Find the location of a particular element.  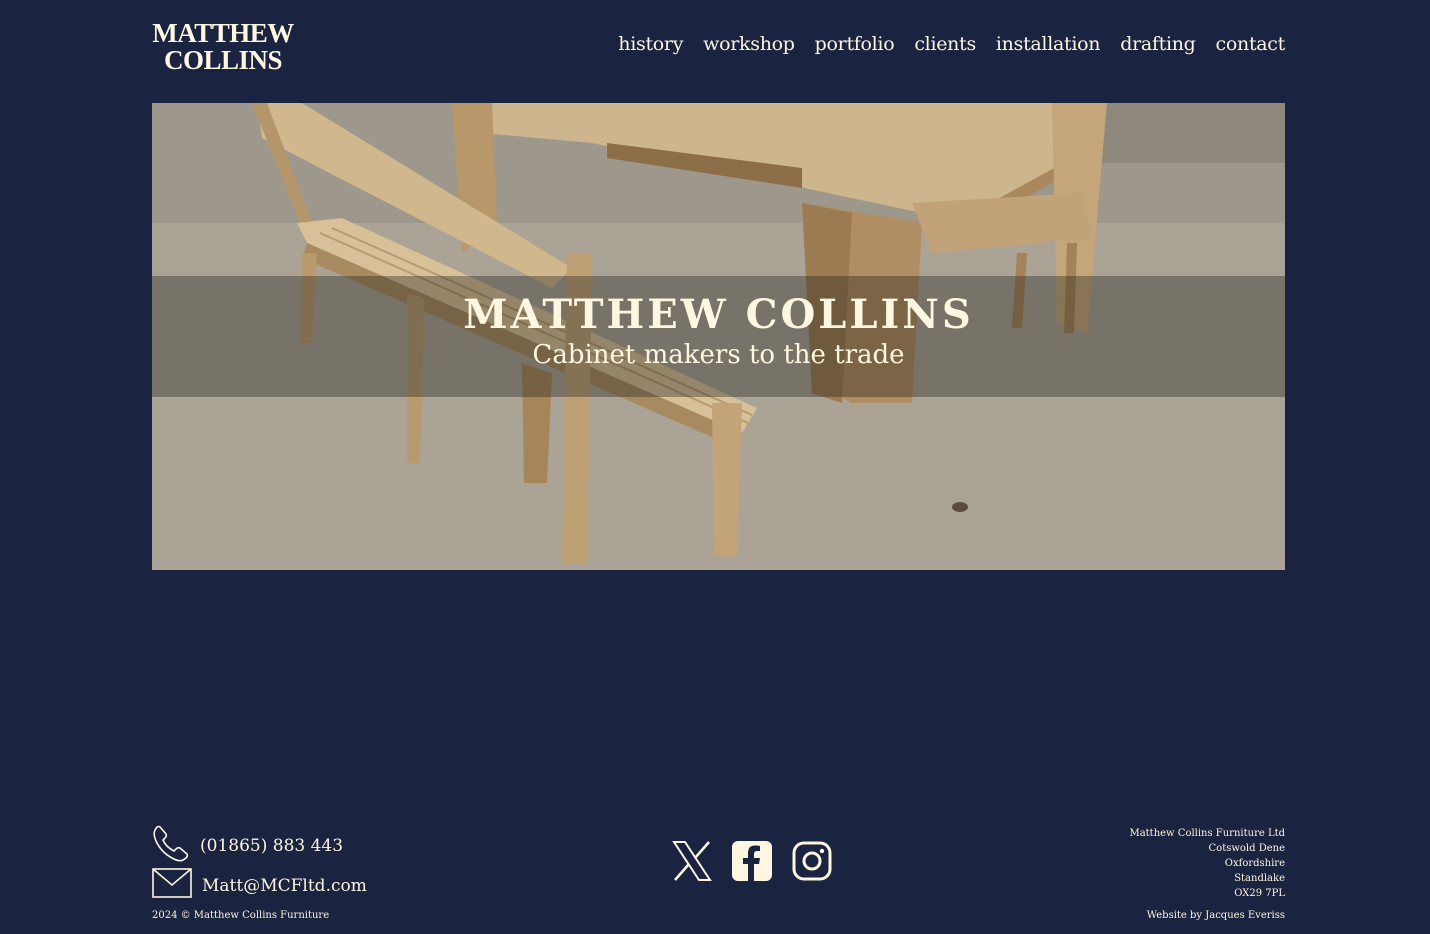

nav-installation: installation is located at coordinates (1048, 44).